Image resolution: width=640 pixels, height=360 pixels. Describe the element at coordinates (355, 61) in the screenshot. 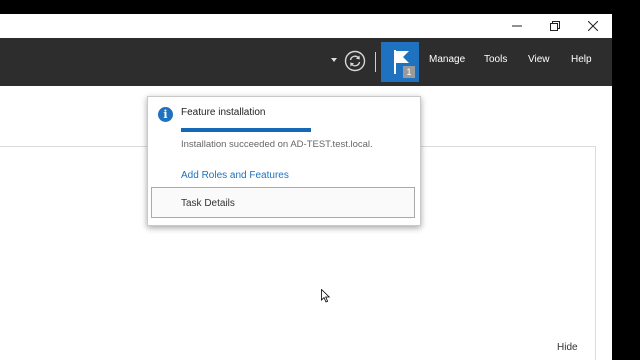

I see `refresh-icon` at that location.